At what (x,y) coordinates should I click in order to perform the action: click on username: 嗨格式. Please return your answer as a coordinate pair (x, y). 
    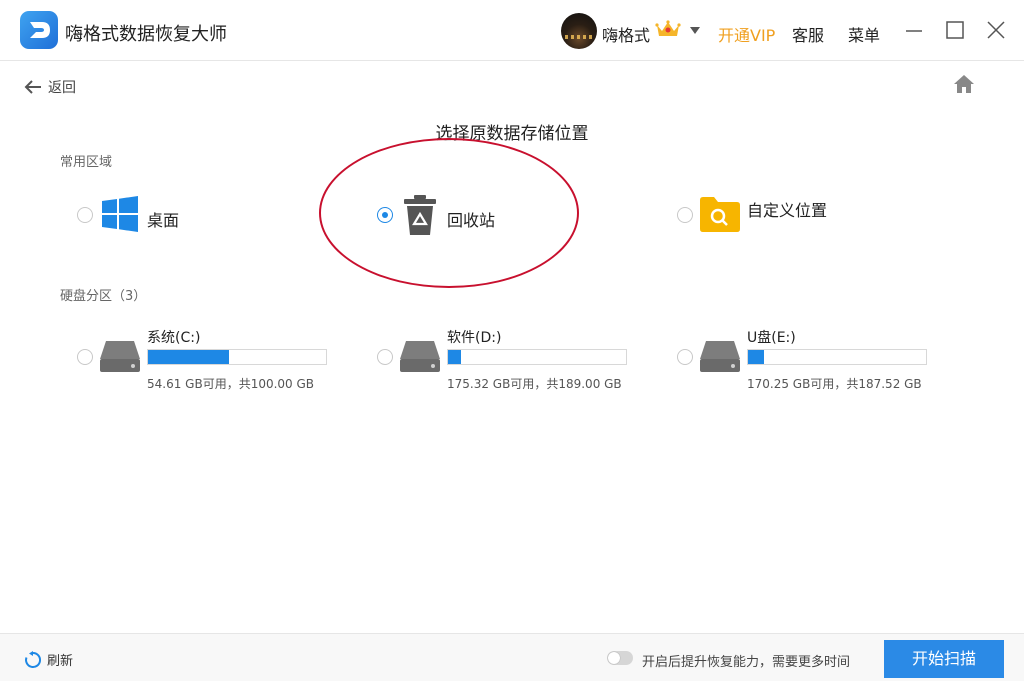
    Looking at the image, I should click on (626, 34).